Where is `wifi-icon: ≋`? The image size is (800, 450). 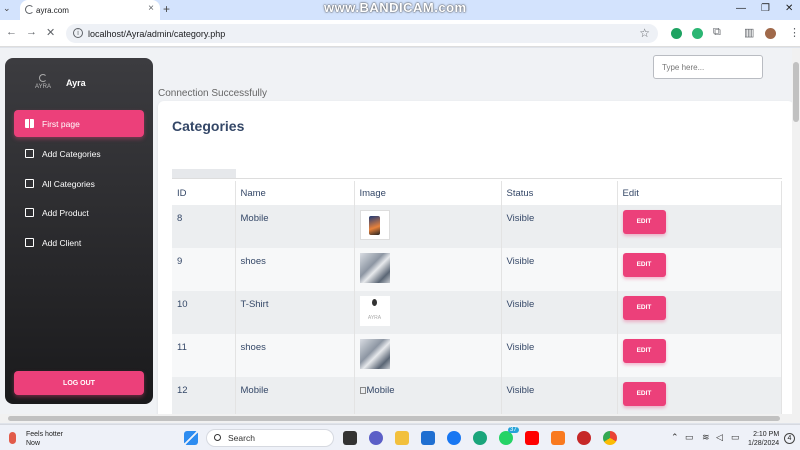
wifi-icon: ≋ is located at coordinates (706, 437).